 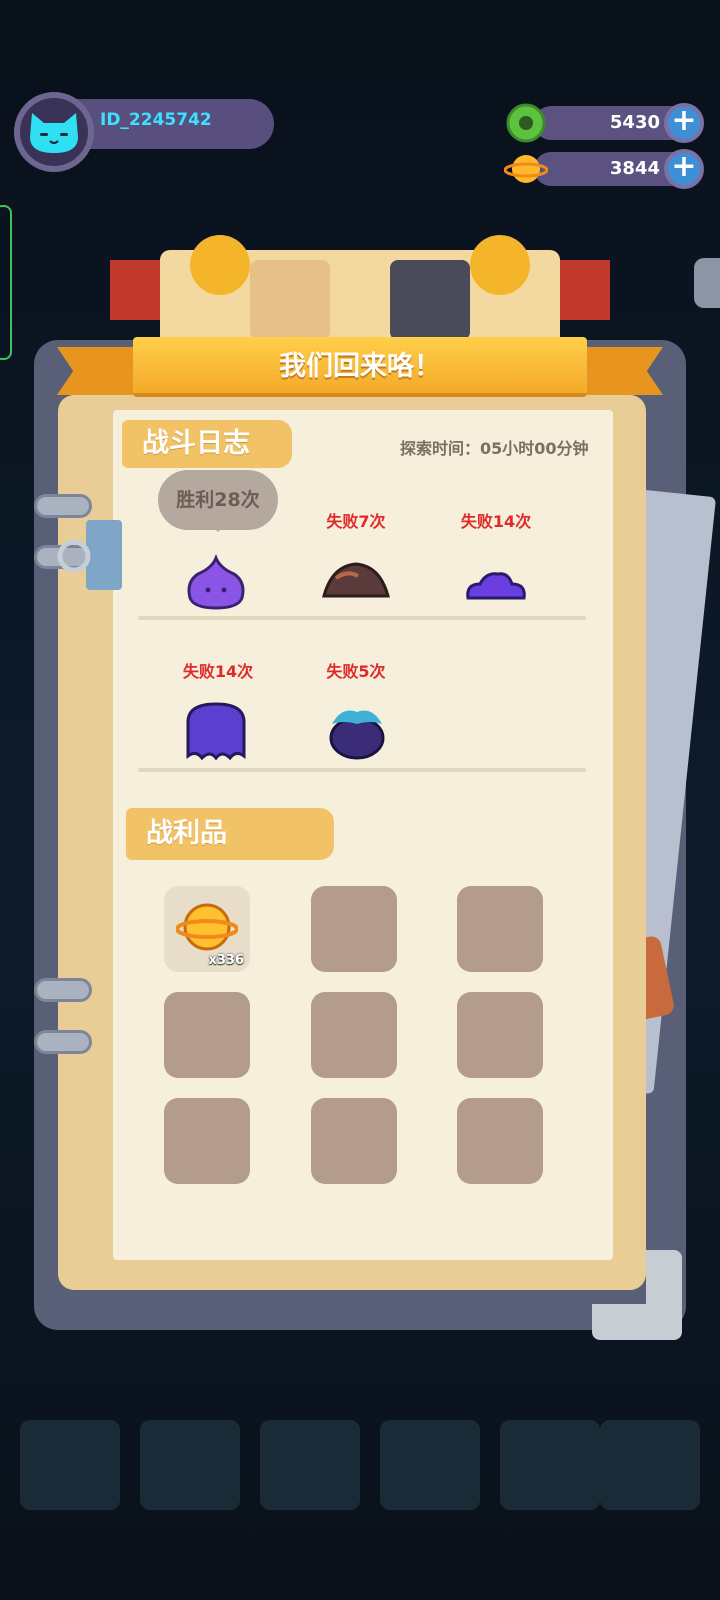 I want to click on title-ribbon: 我们回来咯！, so click(x=360, y=369).